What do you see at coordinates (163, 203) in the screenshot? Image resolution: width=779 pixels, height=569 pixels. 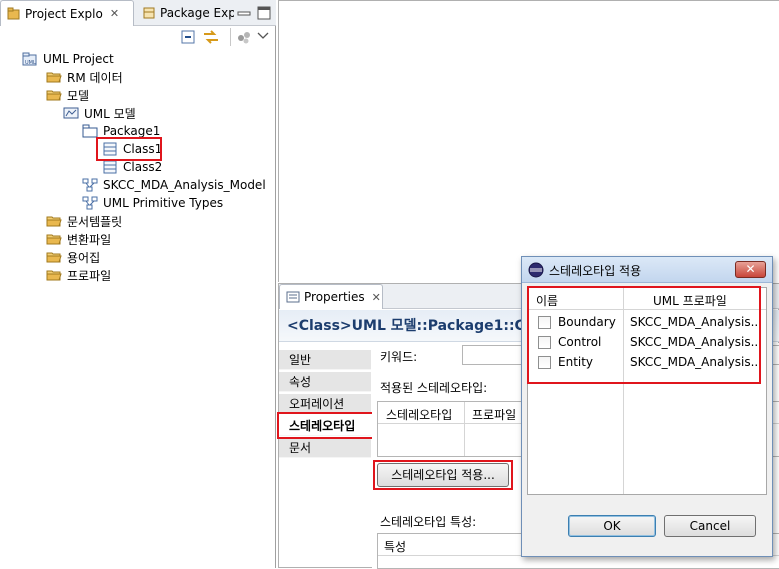 I see `tree-item-label: UML Primitive Types` at bounding box center [163, 203].